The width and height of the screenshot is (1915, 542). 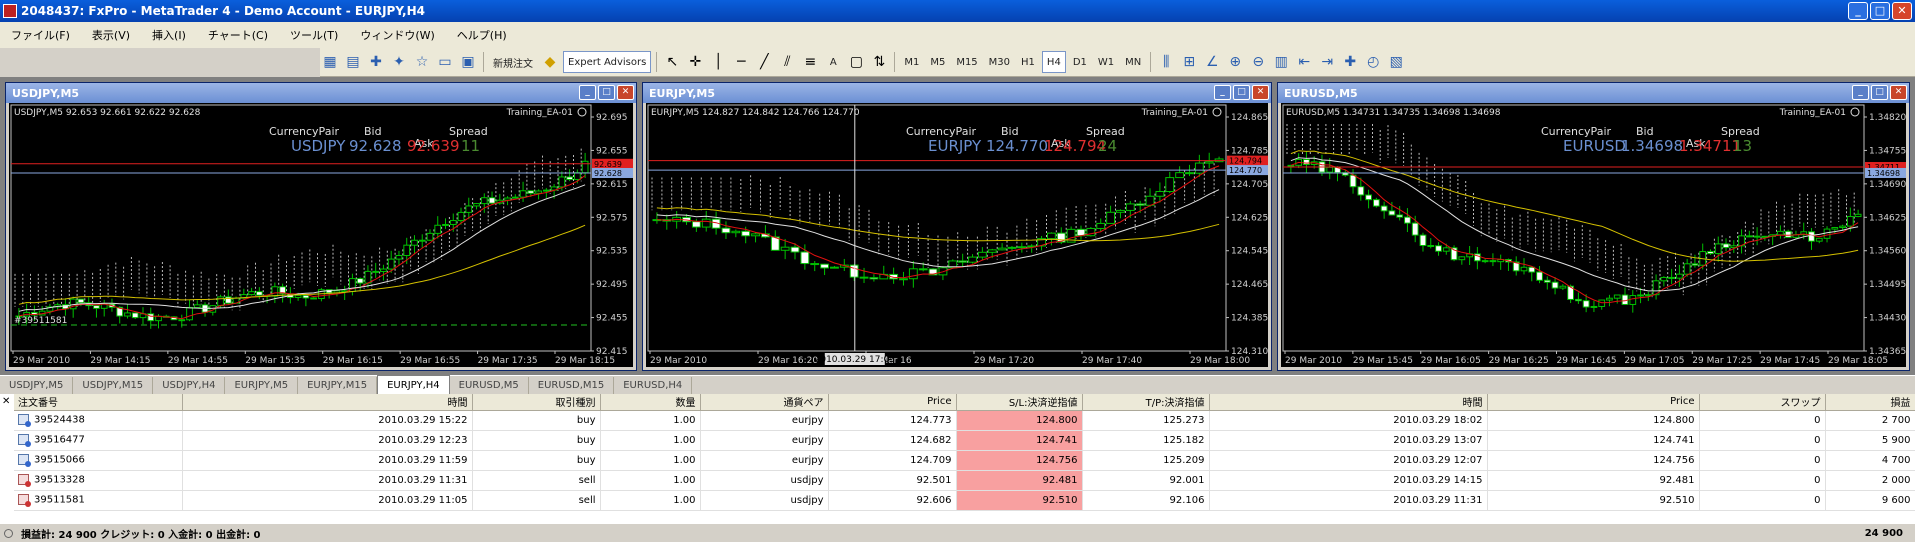 What do you see at coordinates (833, 62) in the screenshot?
I see `text-tool-icon: A` at bounding box center [833, 62].